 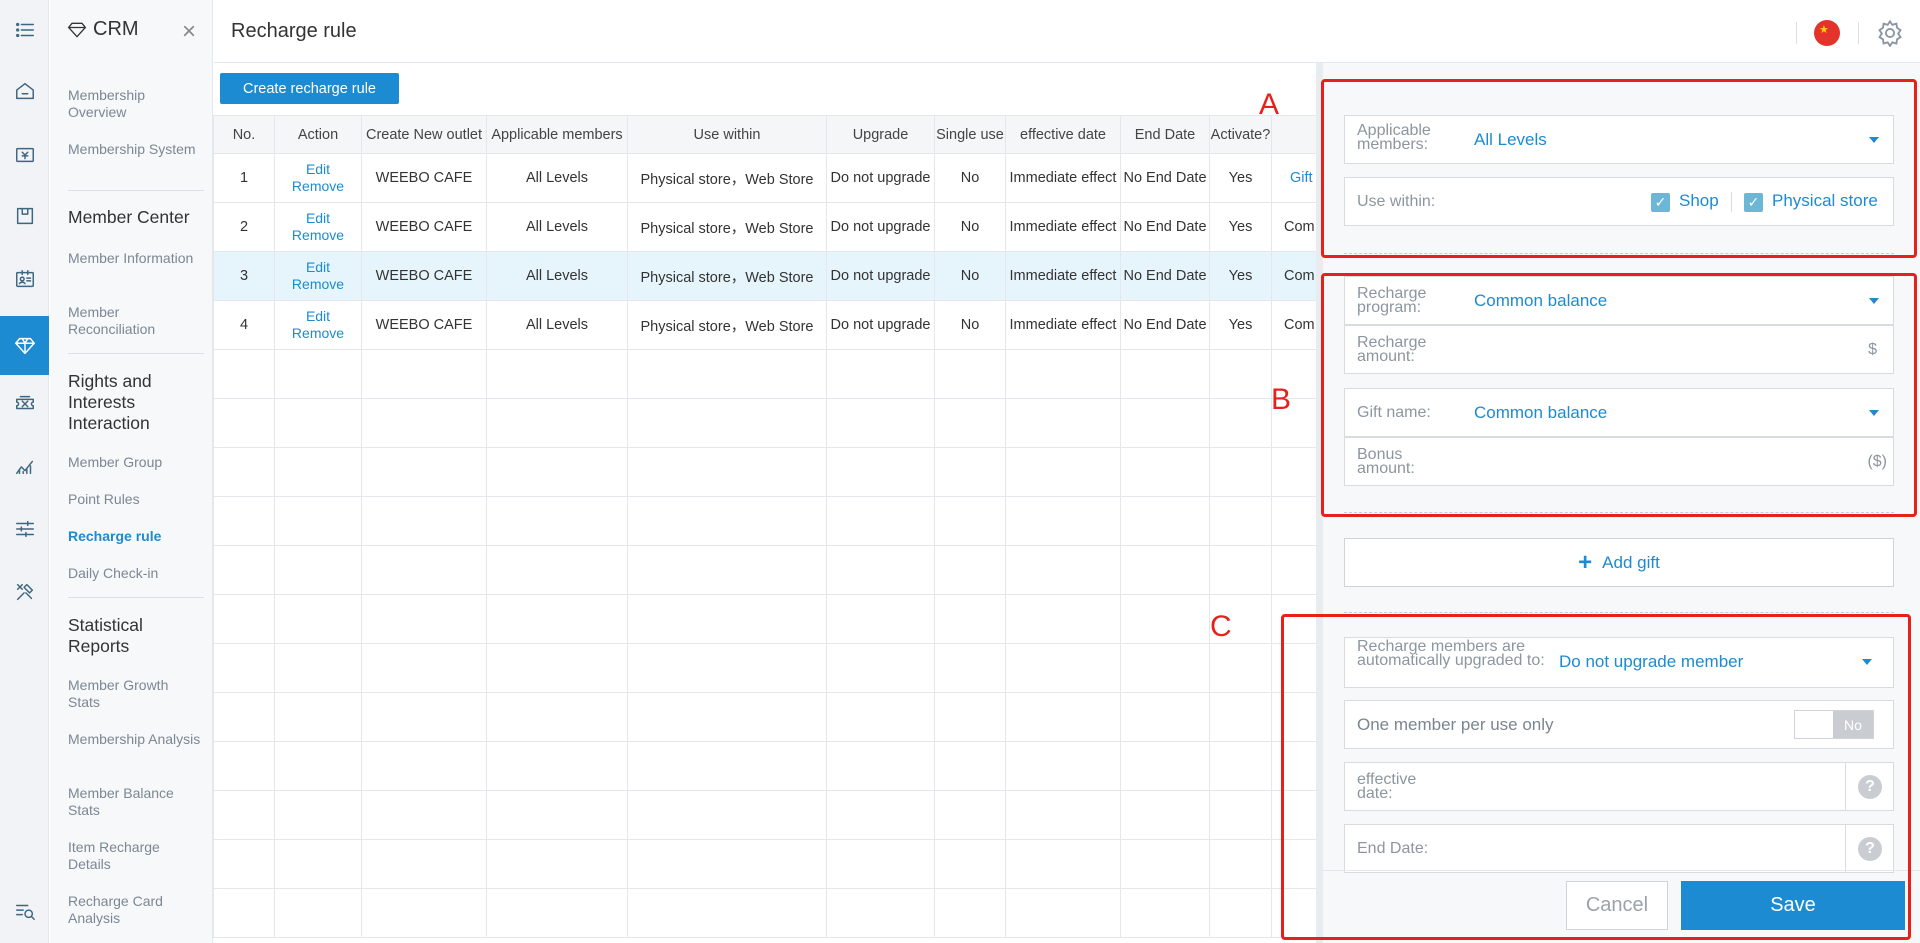 I want to click on end-date-input: End Date: ?, so click(x=1619, y=848).